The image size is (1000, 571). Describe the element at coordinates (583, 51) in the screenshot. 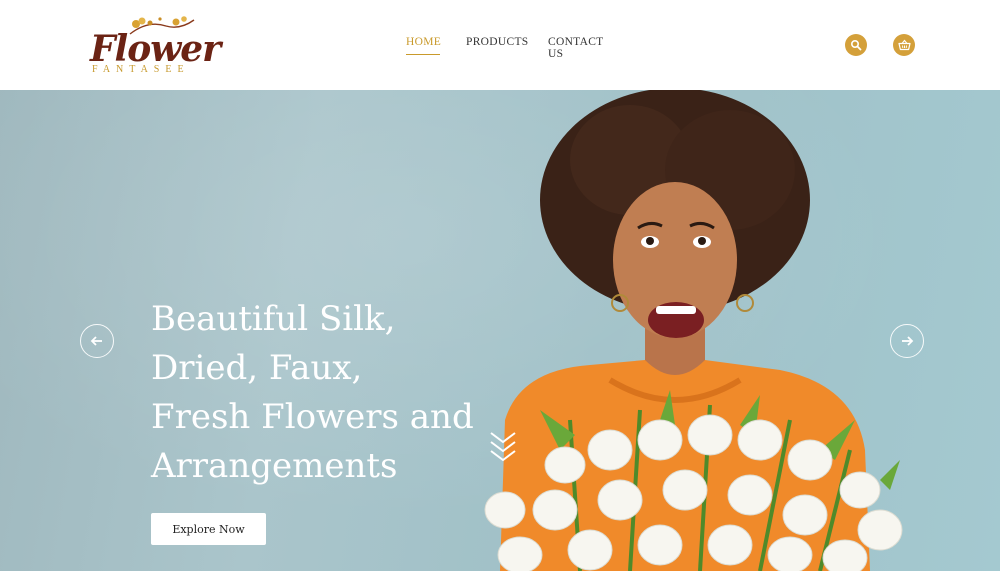

I see `nav-item-contact-us: CONTACT US` at that location.